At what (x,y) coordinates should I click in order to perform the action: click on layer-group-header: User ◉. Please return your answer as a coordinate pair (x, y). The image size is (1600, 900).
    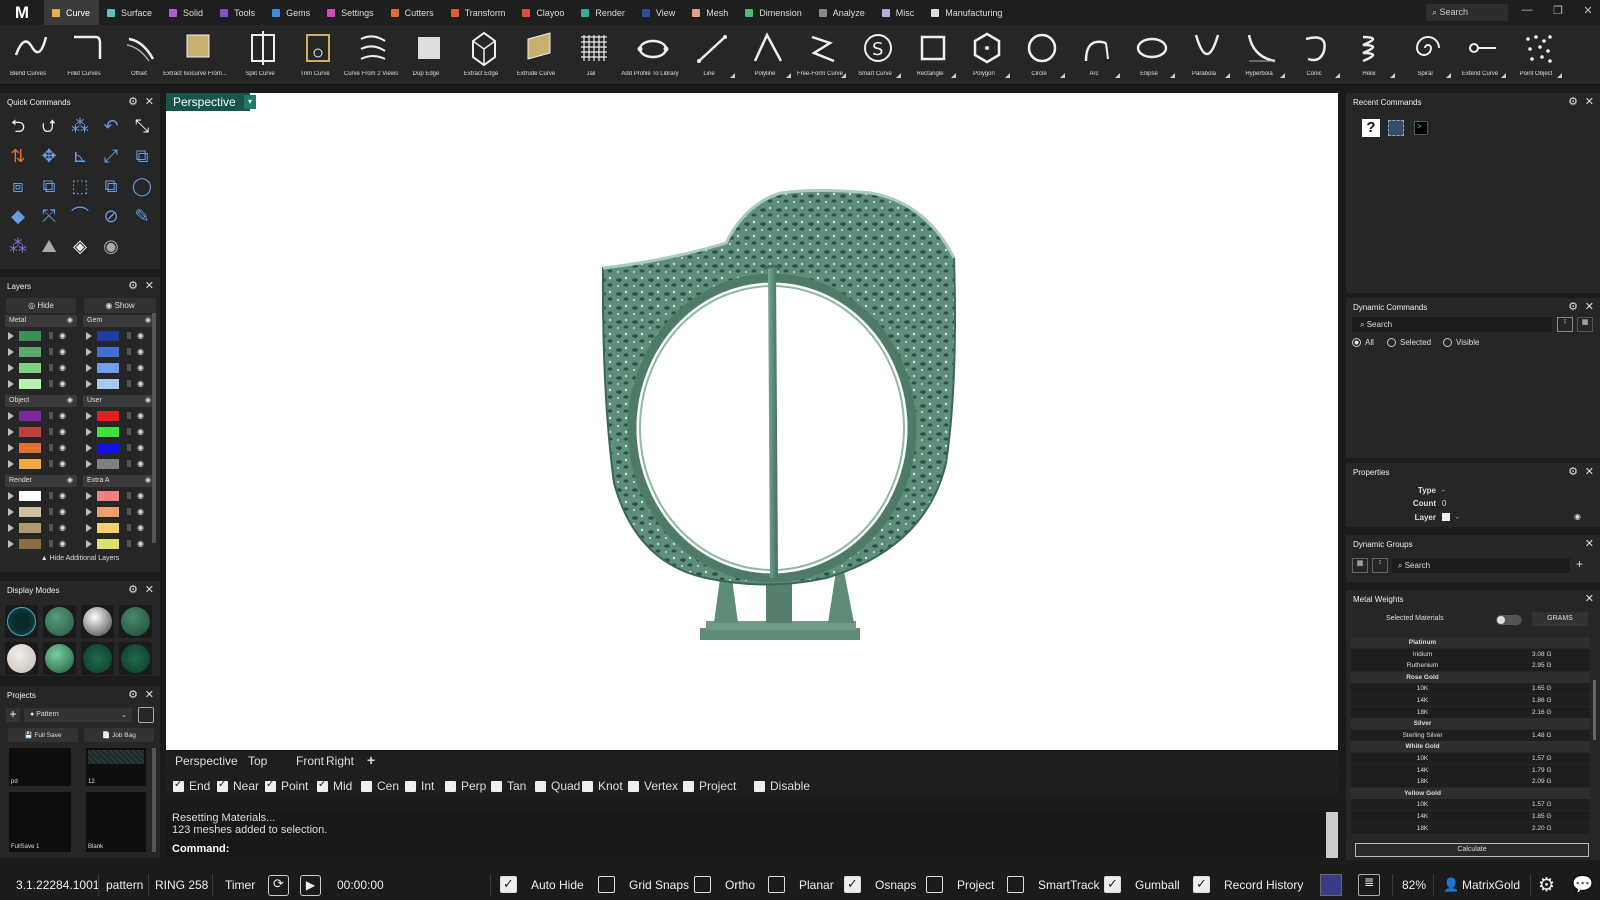
    Looking at the image, I should click on (119, 401).